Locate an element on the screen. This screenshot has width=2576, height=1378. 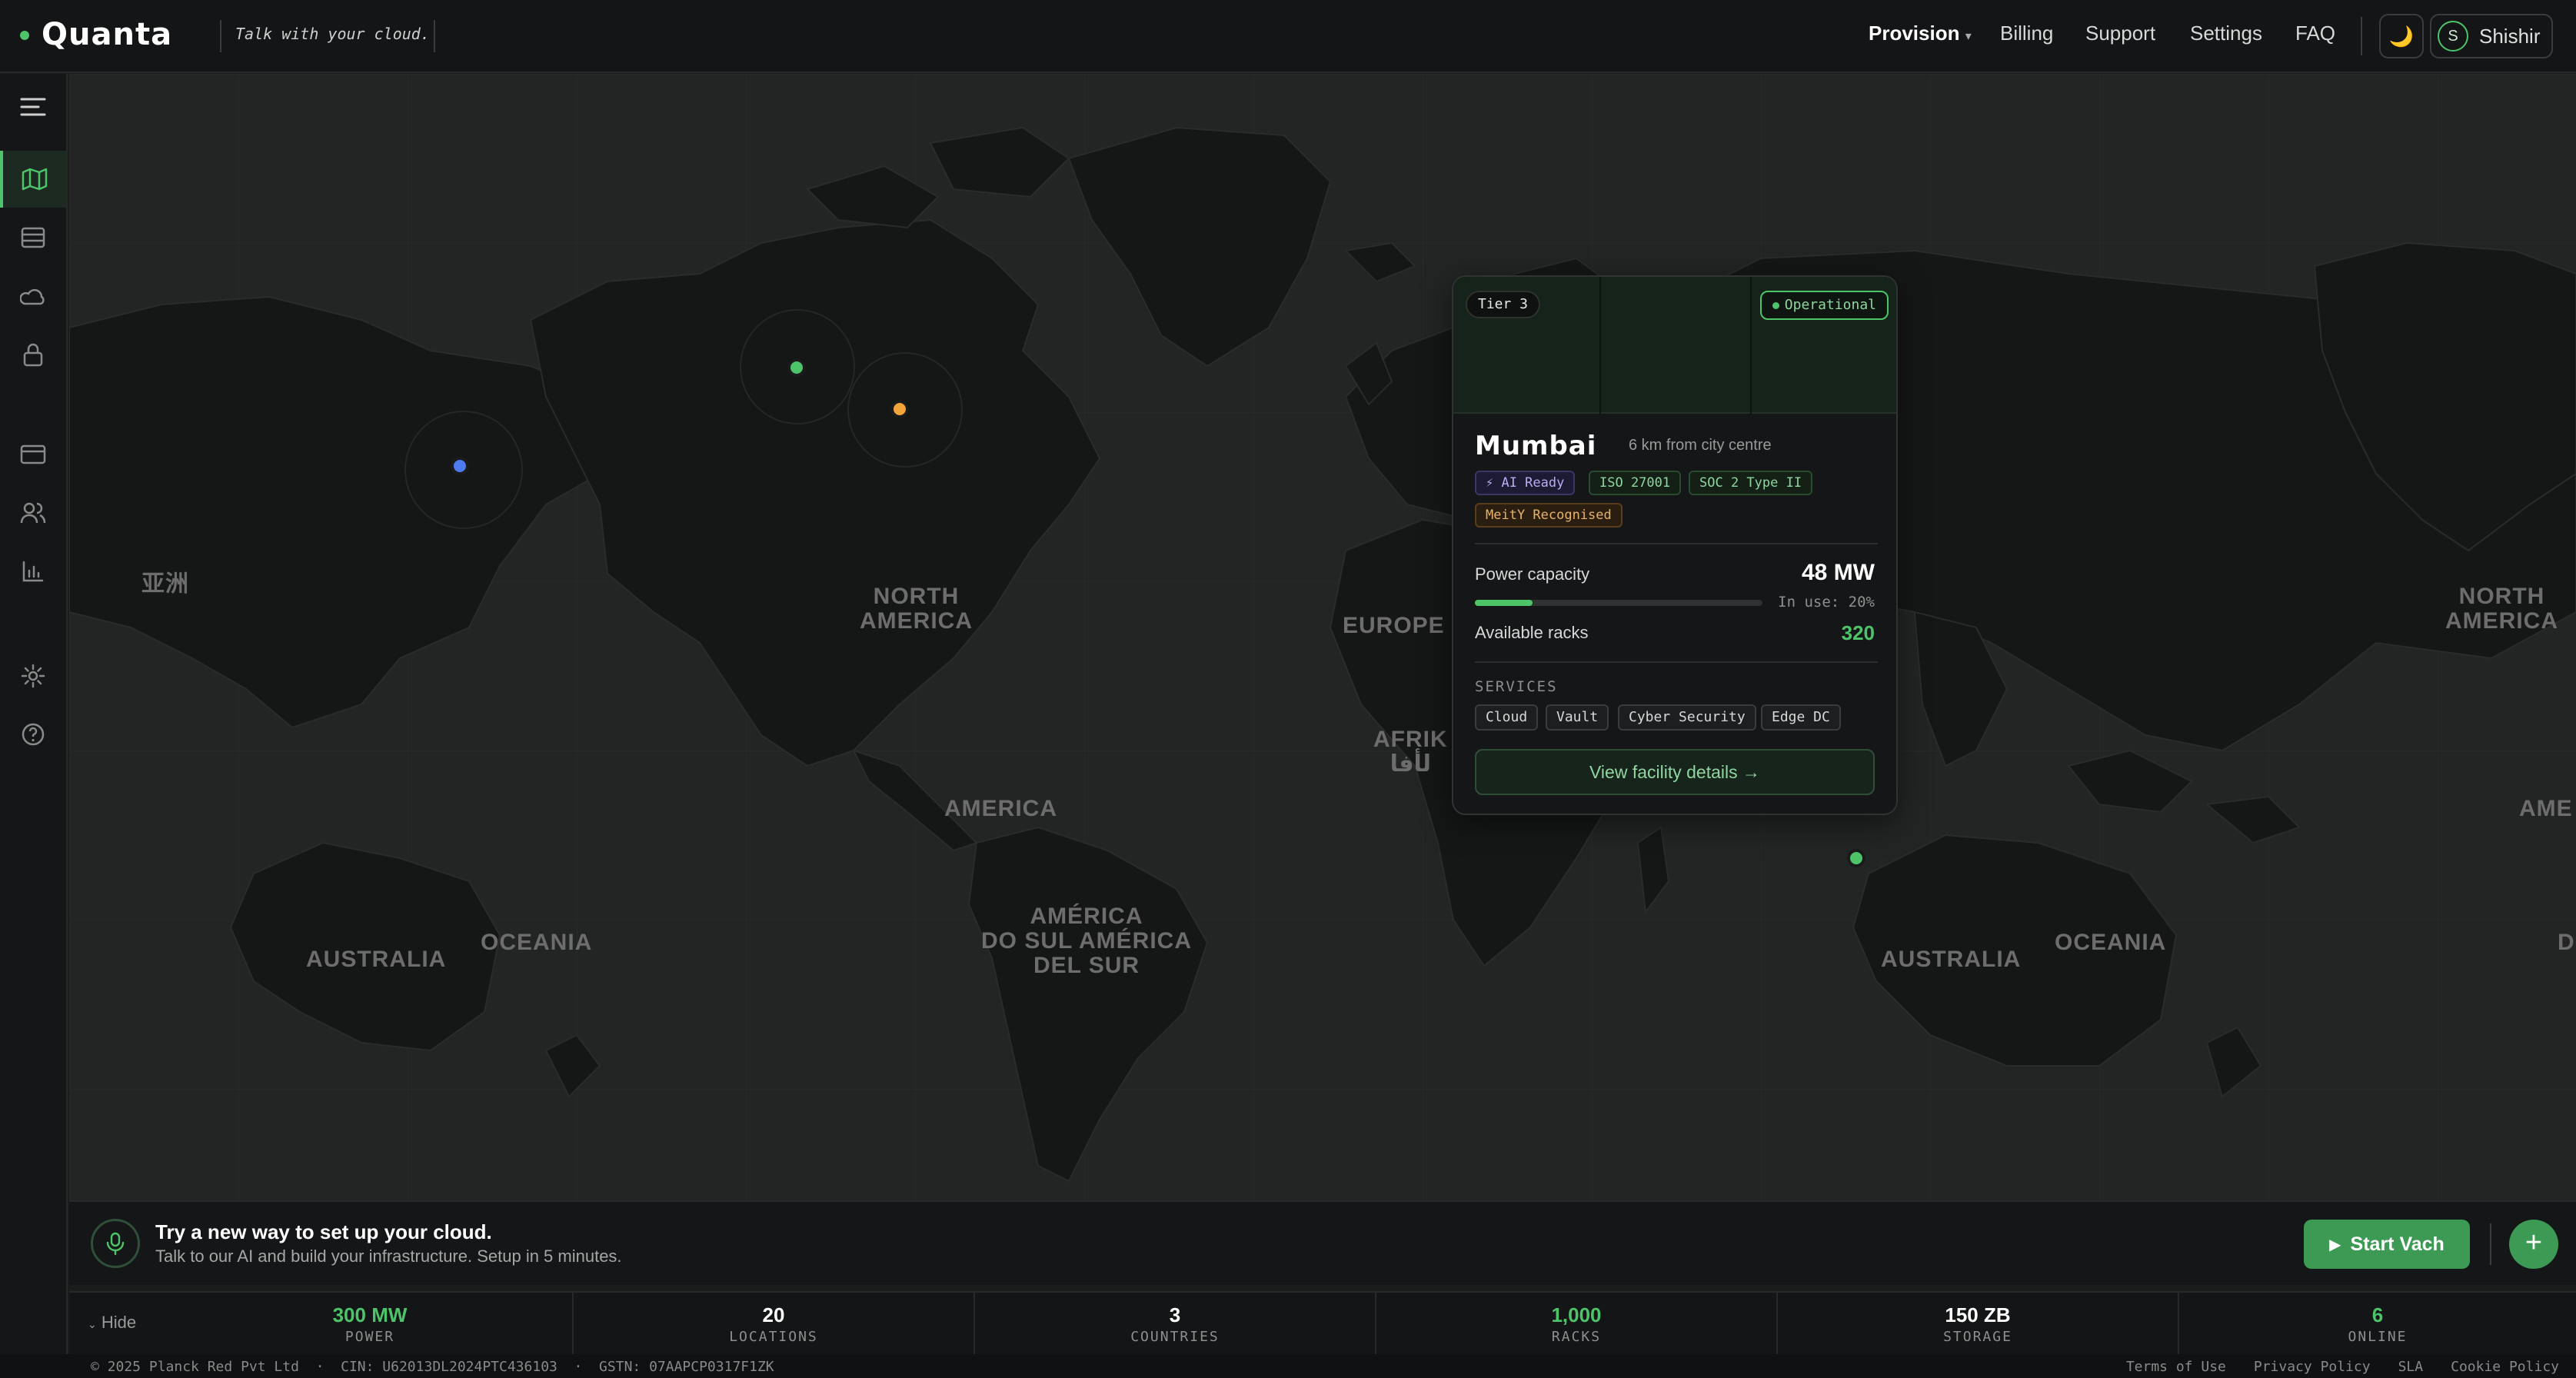
stat-locations: 20 LOCATIONS is located at coordinates (772, 1324).